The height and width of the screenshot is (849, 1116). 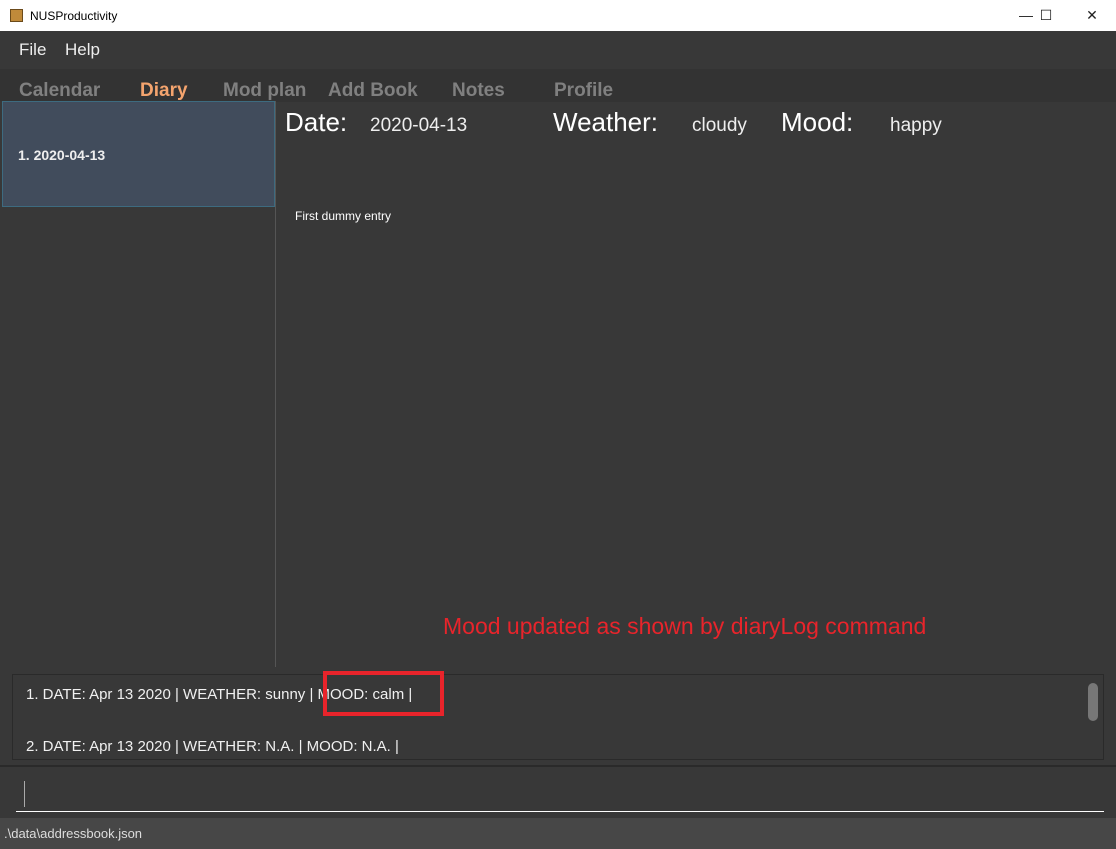 I want to click on weather-value: cloudy, so click(x=719, y=125).